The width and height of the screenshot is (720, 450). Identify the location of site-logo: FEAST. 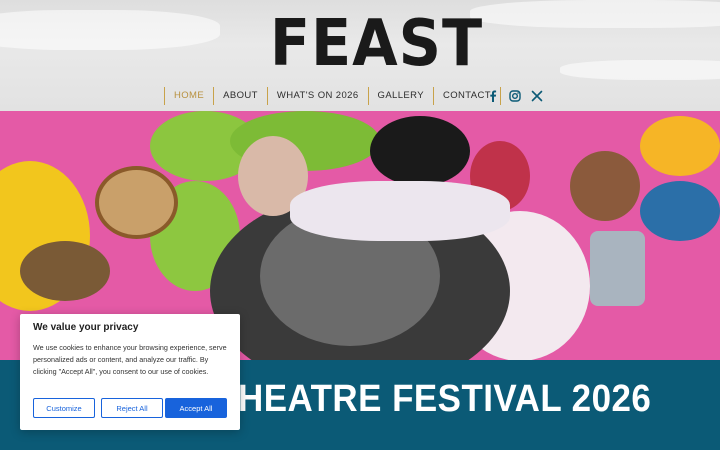
(373, 44).